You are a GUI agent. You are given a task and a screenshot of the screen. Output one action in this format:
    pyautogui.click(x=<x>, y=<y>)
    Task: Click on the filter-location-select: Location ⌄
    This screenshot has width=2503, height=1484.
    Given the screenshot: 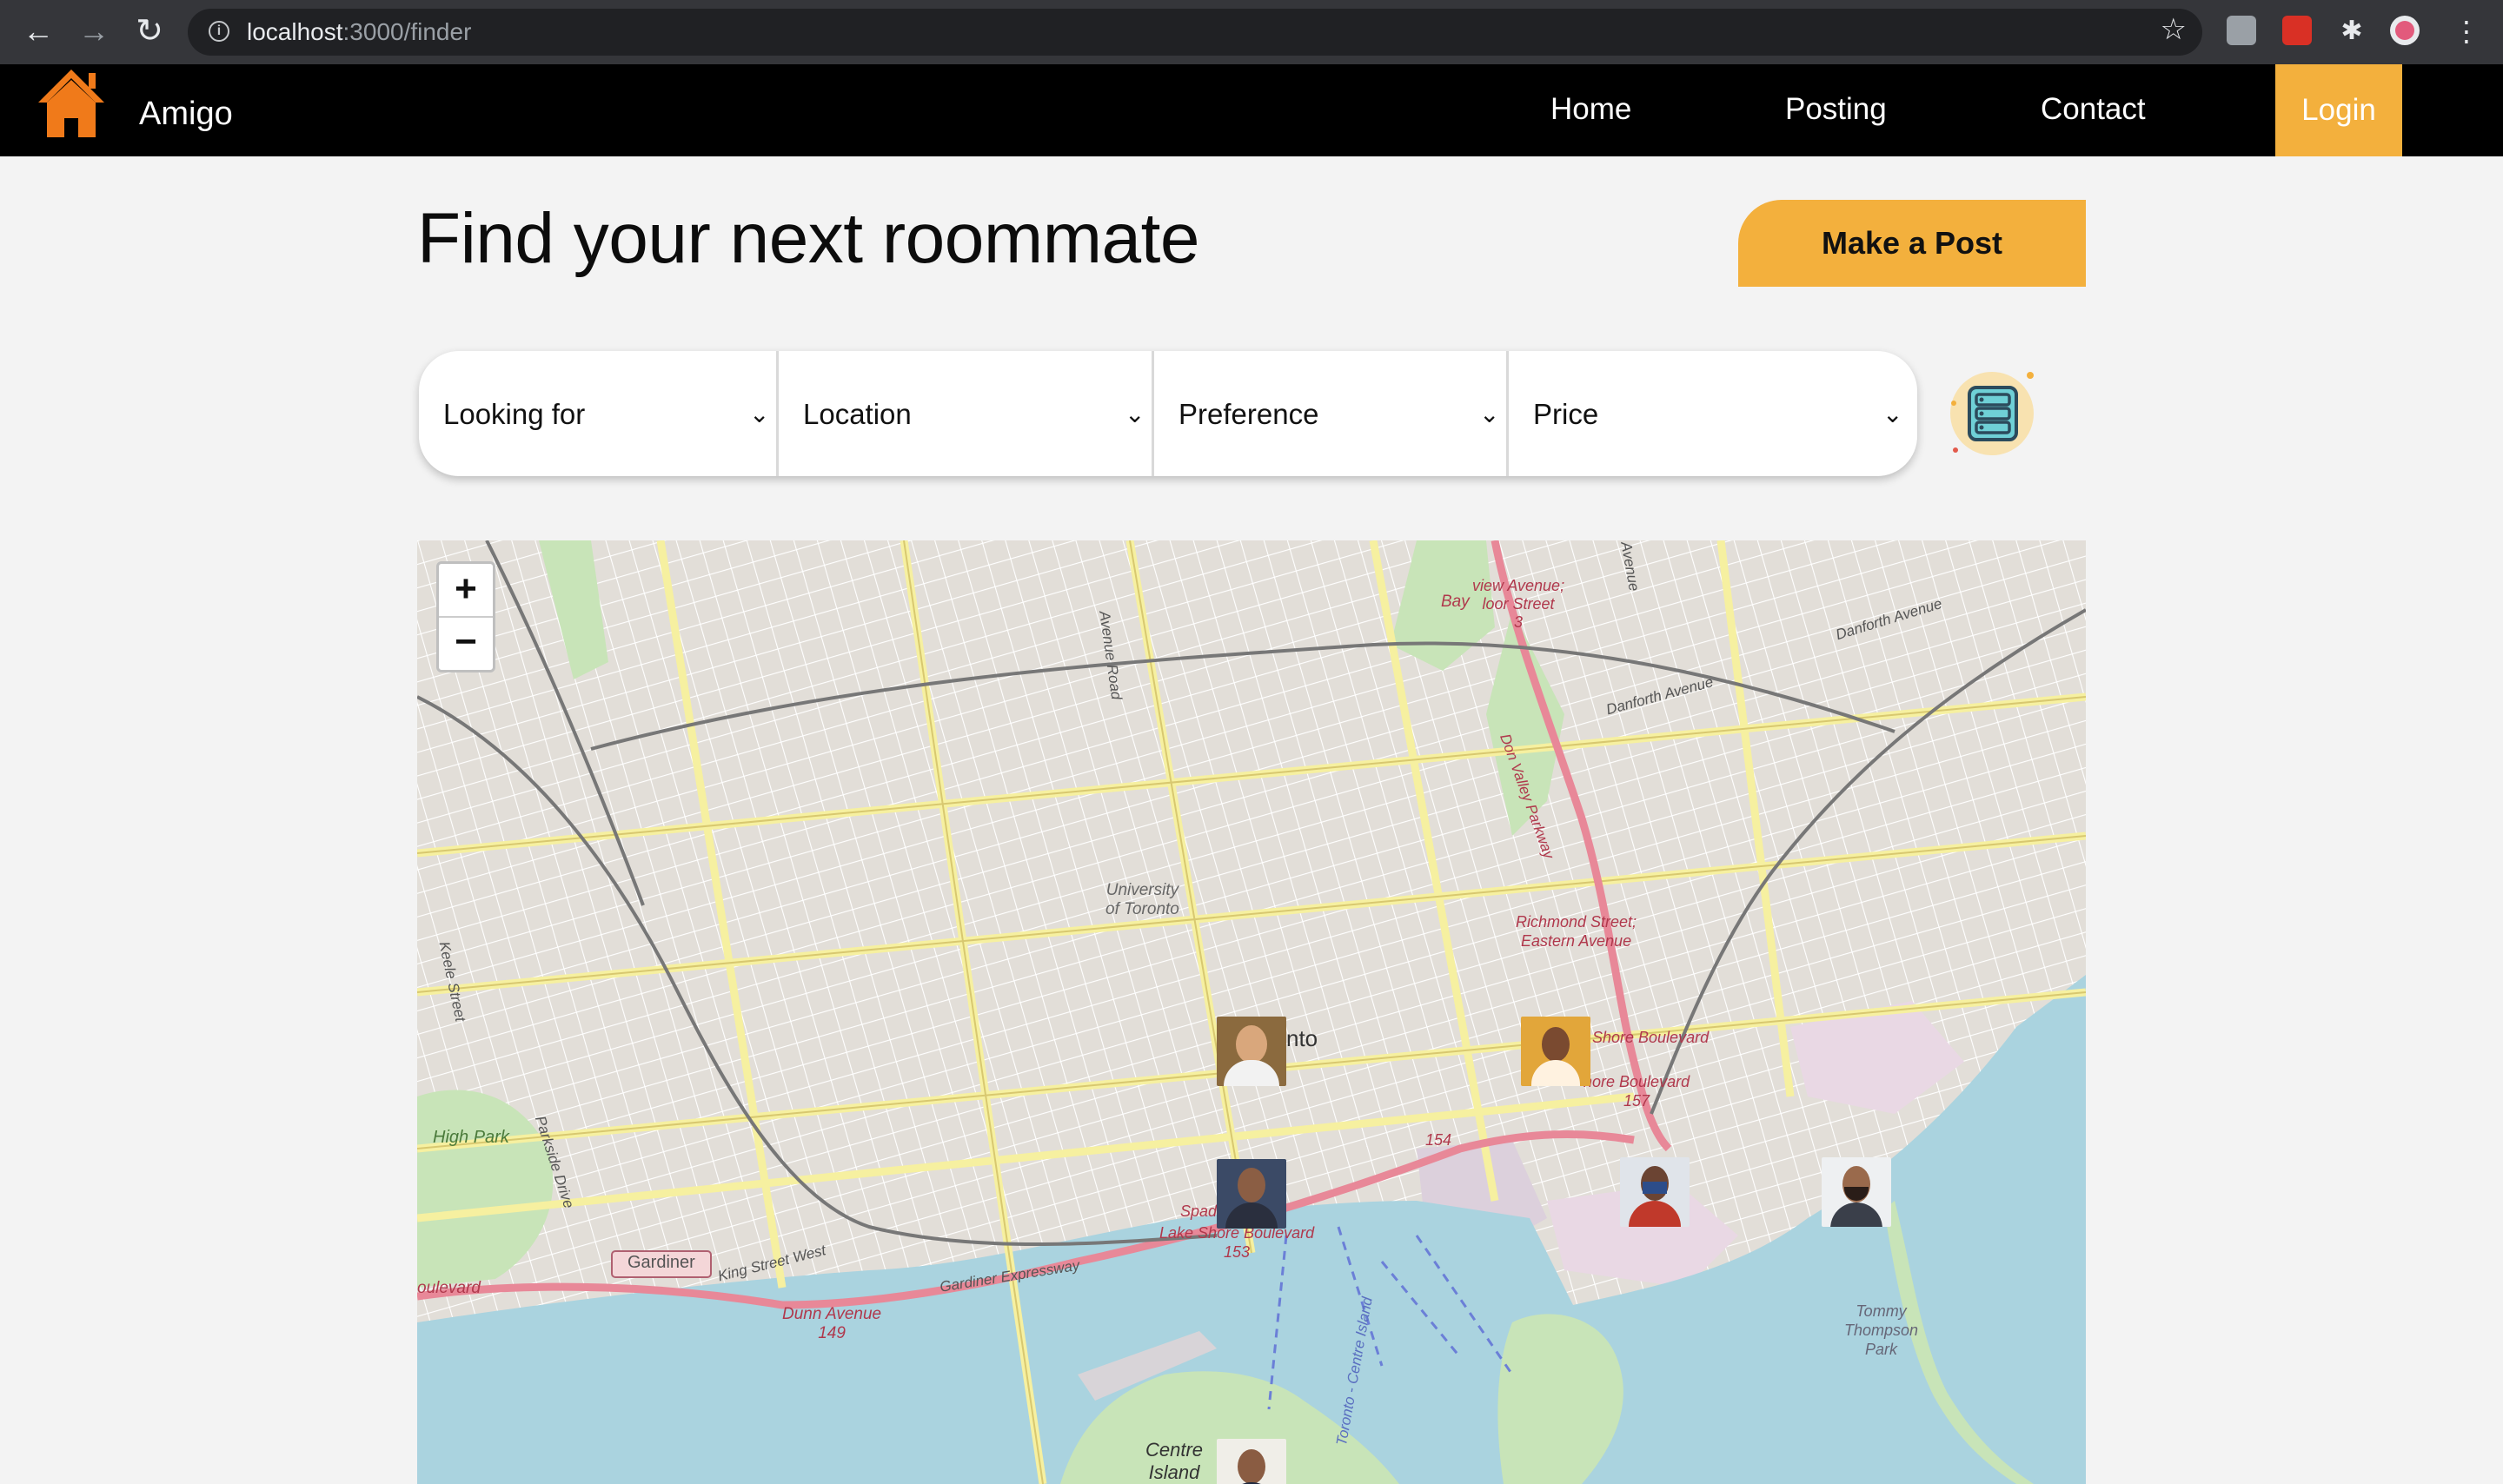 What is the action you would take?
    pyautogui.click(x=966, y=413)
    